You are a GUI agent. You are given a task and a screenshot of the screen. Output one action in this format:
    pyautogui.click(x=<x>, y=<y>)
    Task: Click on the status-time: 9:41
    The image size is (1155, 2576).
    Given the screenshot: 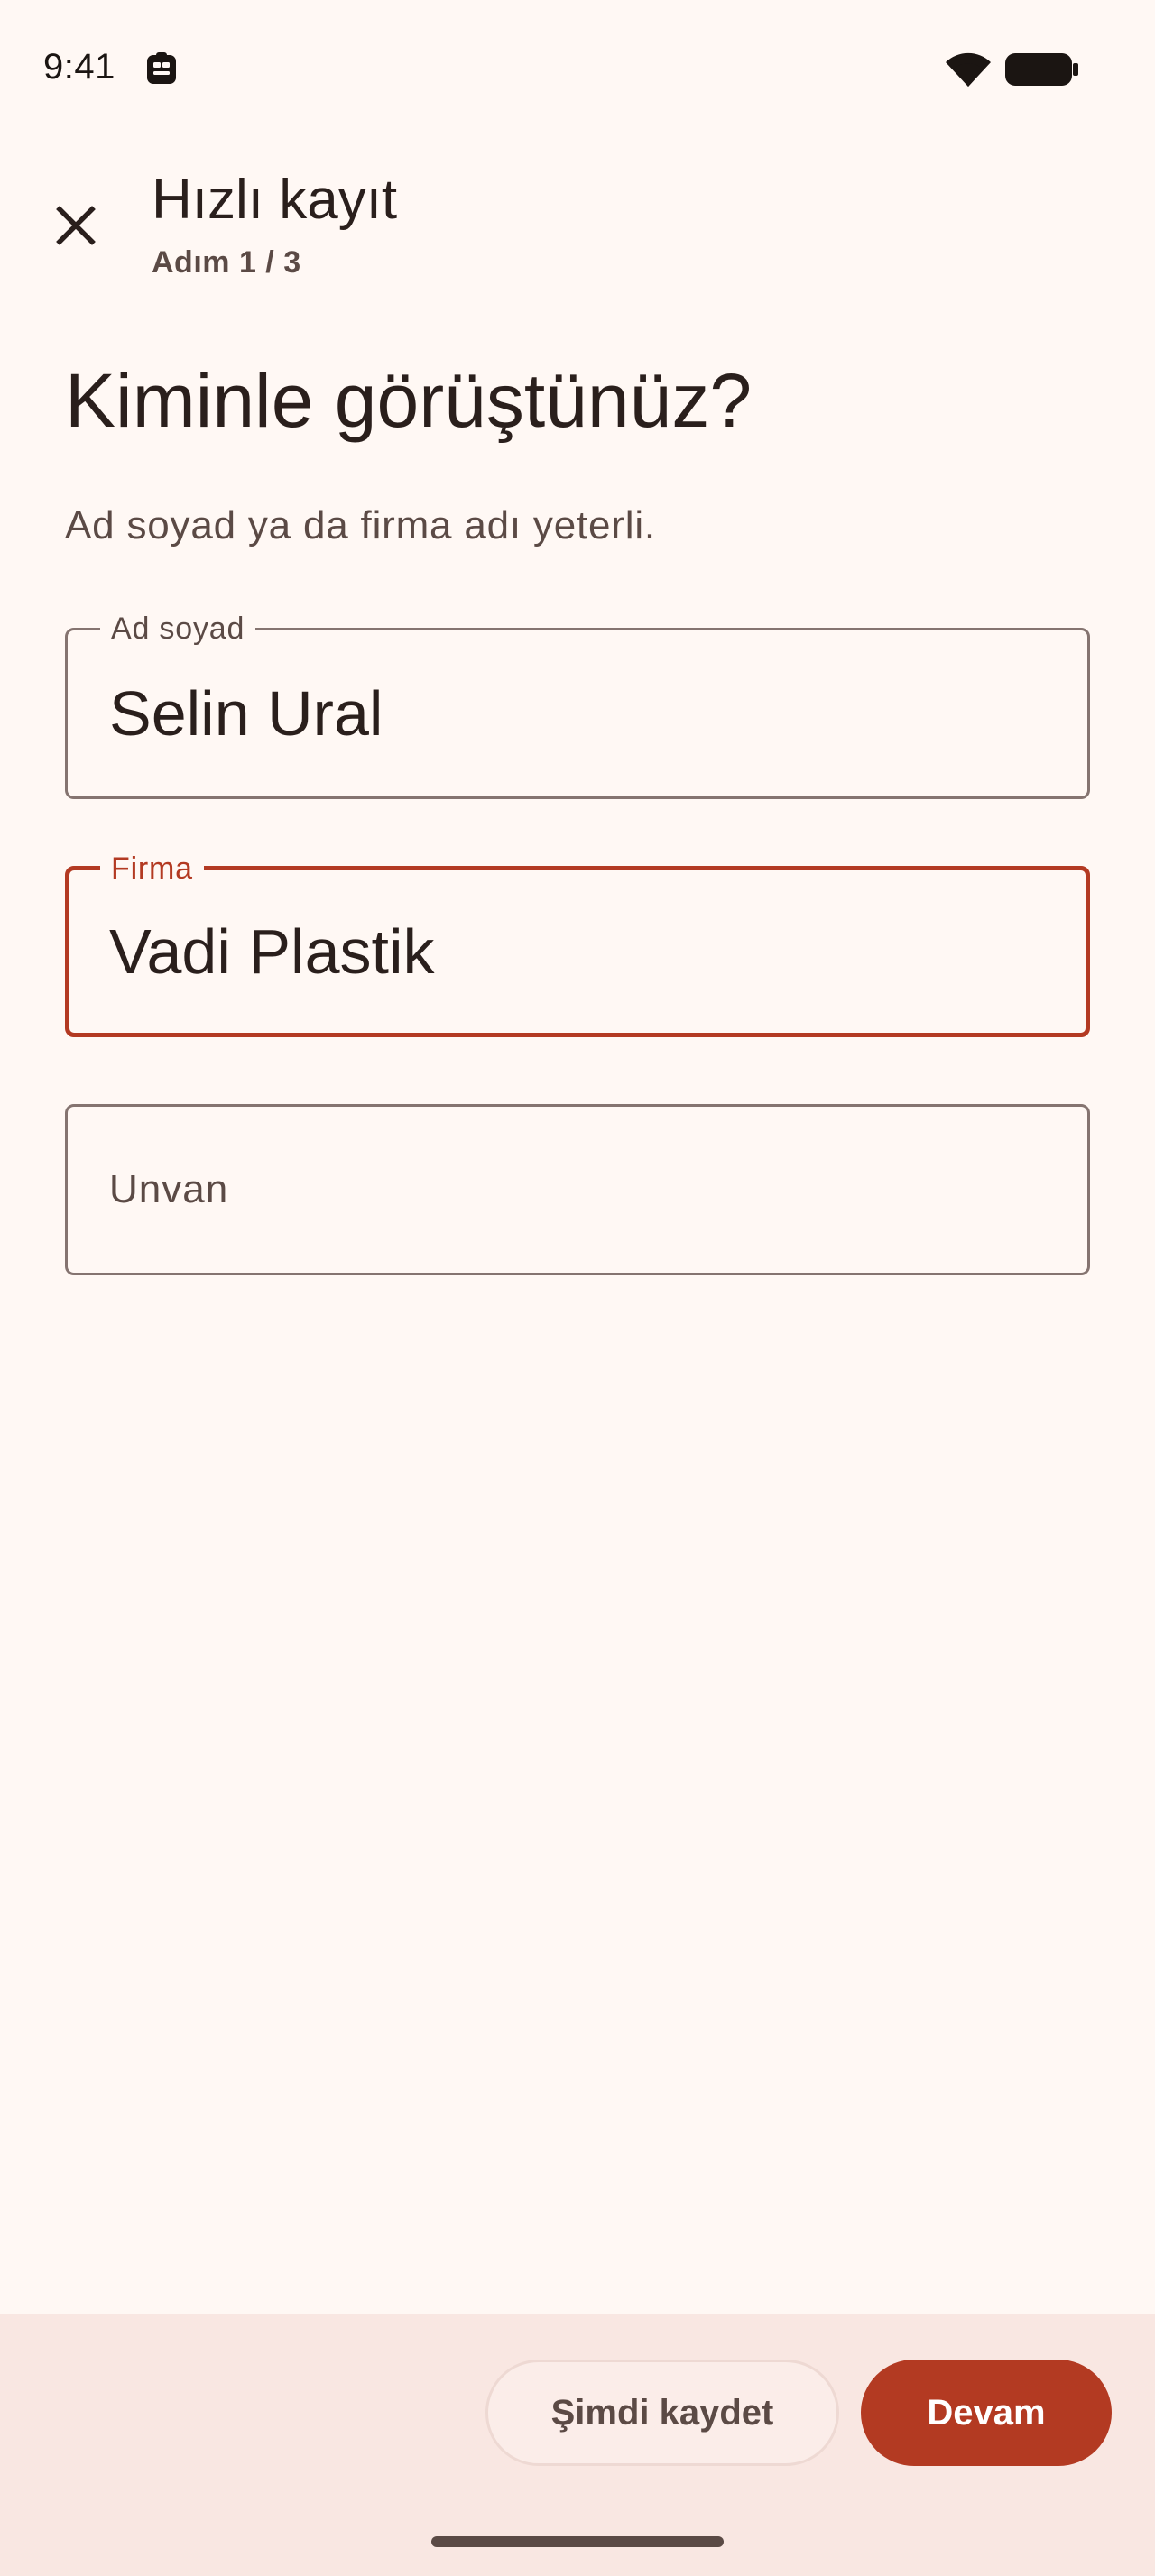 What is the action you would take?
    pyautogui.click(x=79, y=67)
    